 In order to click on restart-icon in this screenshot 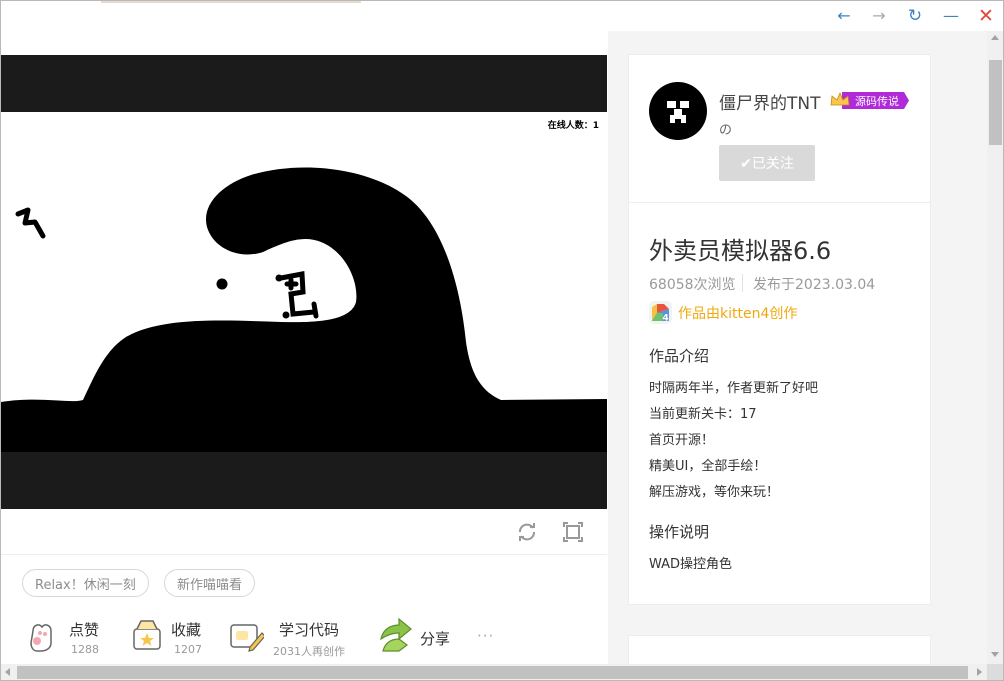, I will do `click(527, 532)`.